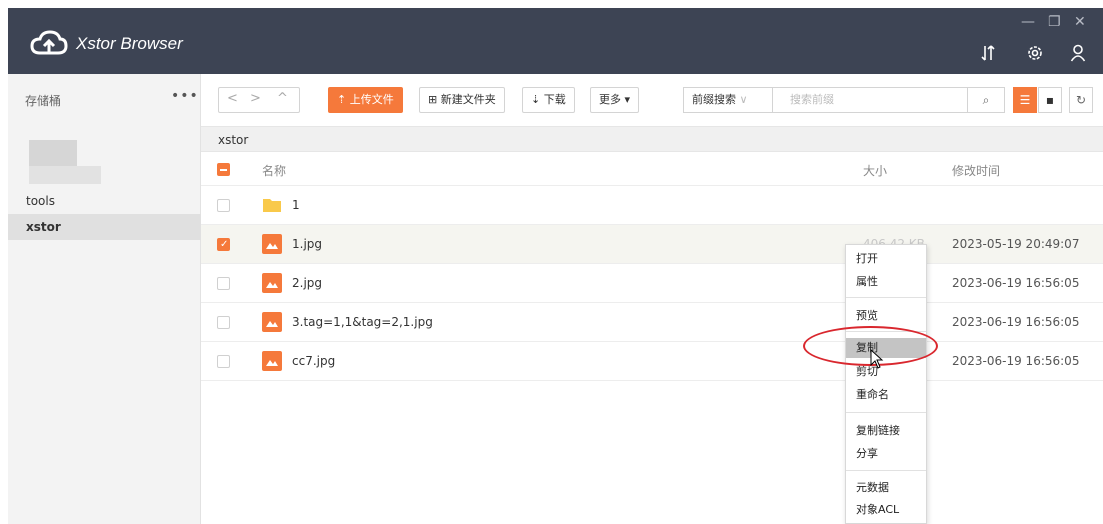 Image resolution: width=1103 pixels, height=524 pixels. Describe the element at coordinates (223, 169) in the screenshot. I see `select-all-checkbox` at that location.